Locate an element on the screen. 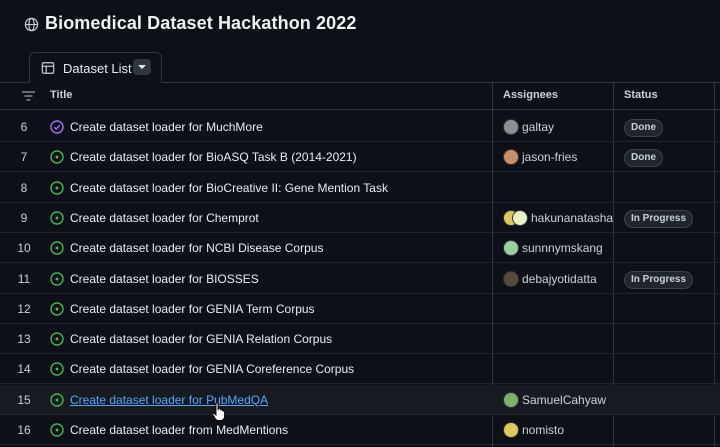  row-number: 7 is located at coordinates (24, 157).